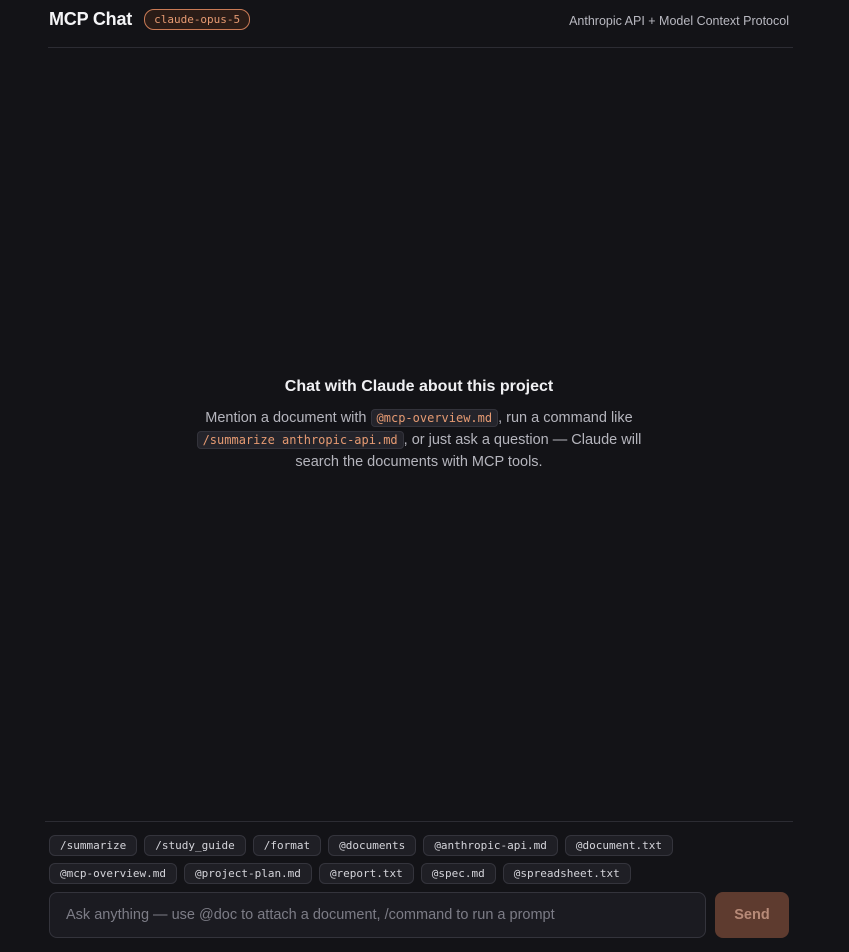  Describe the element at coordinates (419, 386) in the screenshot. I see `empty-state-title: Chat with Claude about this project` at that location.